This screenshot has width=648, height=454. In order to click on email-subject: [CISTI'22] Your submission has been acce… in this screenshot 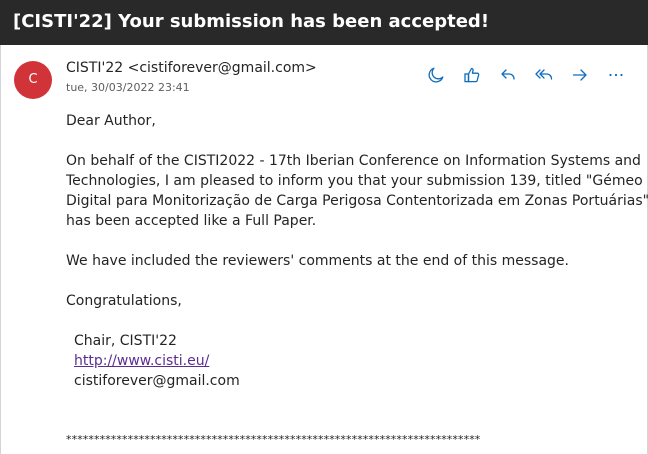, I will do `click(251, 21)`.